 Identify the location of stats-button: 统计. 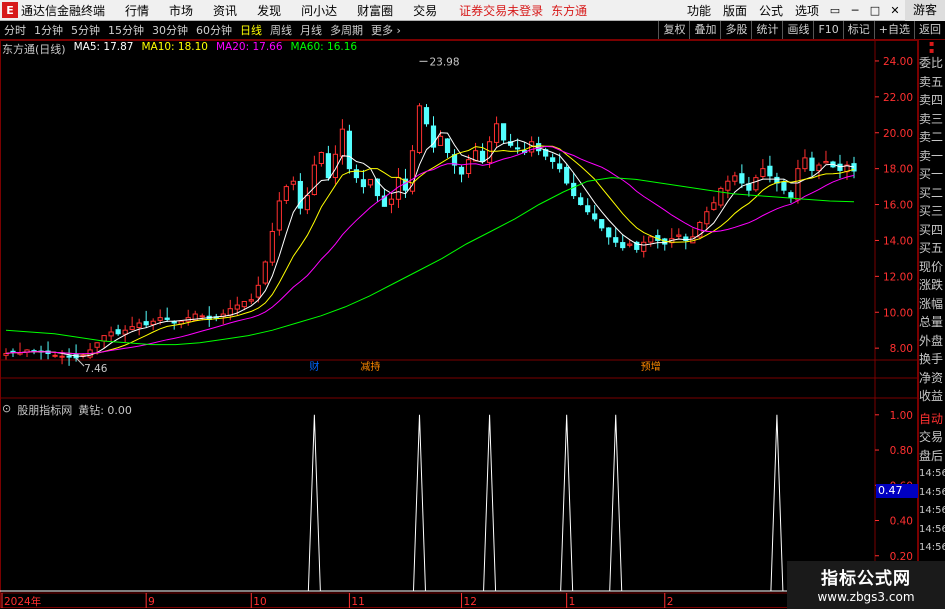
(766, 30).